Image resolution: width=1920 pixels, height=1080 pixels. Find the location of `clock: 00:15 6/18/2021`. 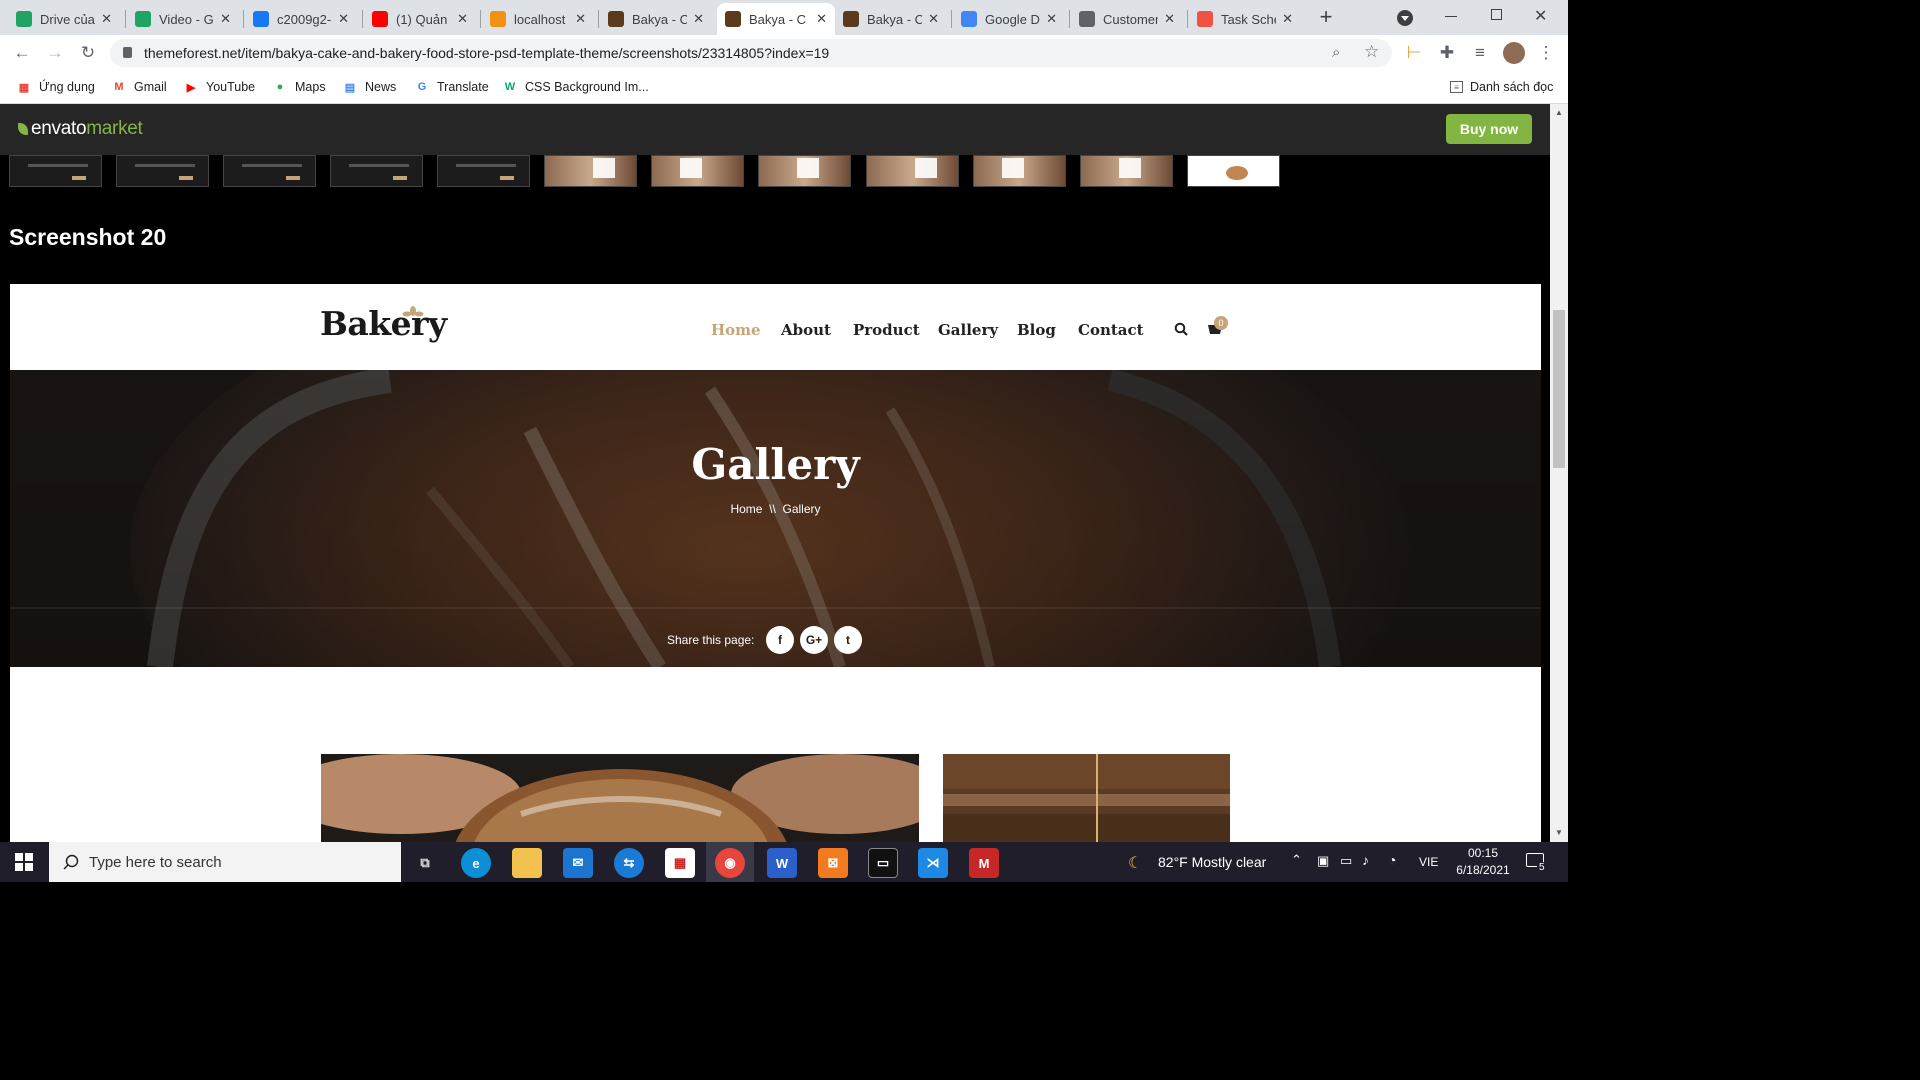

clock: 00:15 6/18/2021 is located at coordinates (1483, 862).